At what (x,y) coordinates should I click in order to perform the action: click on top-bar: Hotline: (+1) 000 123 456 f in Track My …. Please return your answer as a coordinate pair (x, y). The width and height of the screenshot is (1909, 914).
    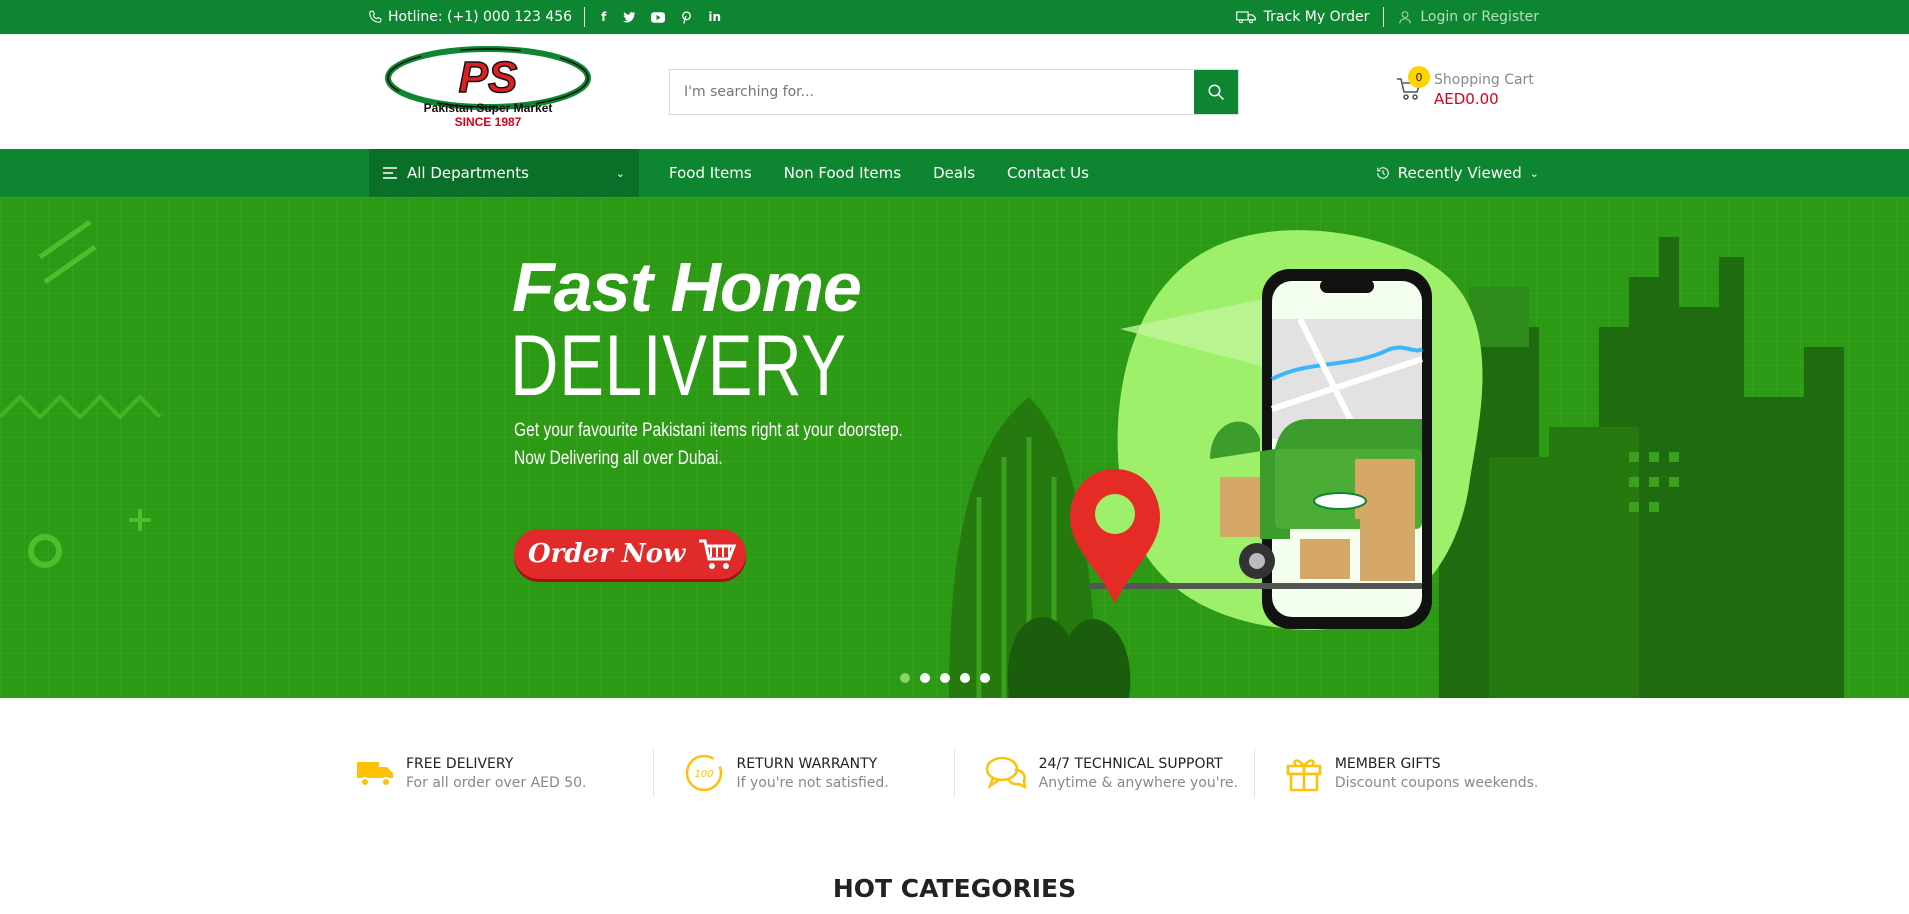
    Looking at the image, I should click on (954, 17).